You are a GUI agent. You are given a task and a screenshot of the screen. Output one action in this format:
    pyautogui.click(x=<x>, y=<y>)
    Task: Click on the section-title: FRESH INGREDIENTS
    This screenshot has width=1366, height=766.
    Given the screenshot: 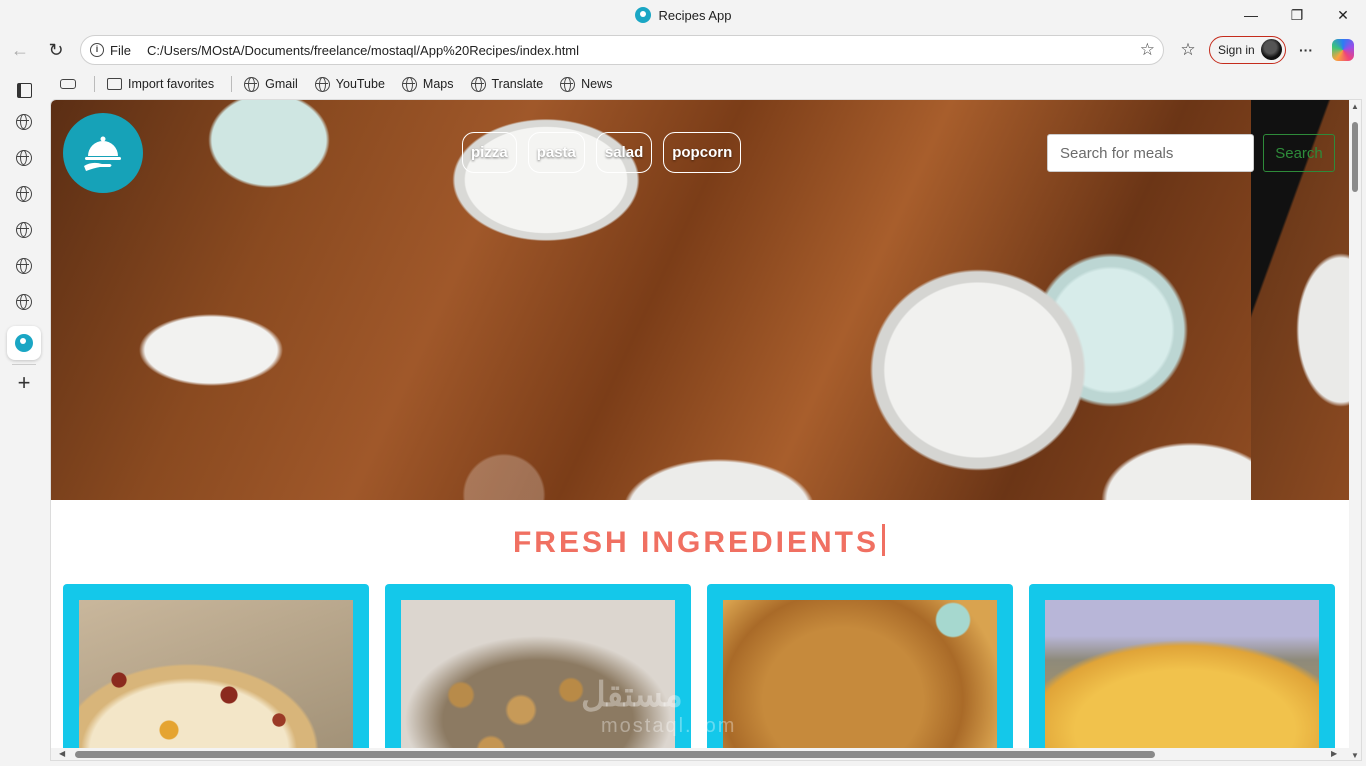 What is the action you would take?
    pyautogui.click(x=699, y=542)
    